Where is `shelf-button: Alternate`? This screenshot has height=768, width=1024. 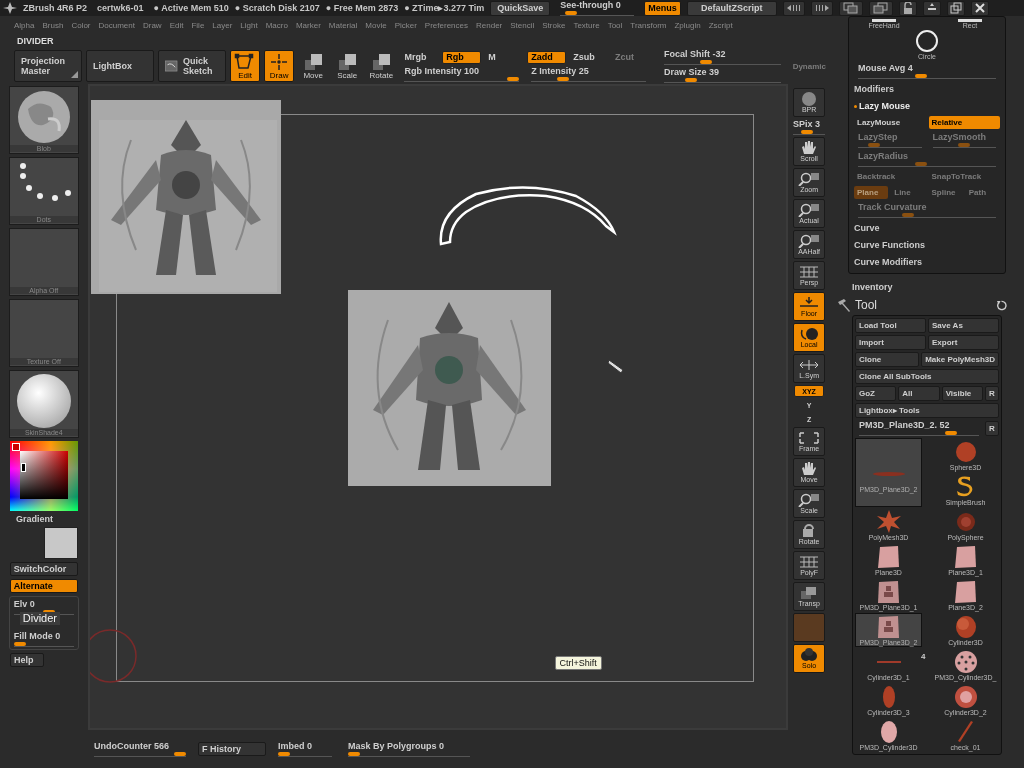
shelf-button: Alternate is located at coordinates (43, 586).